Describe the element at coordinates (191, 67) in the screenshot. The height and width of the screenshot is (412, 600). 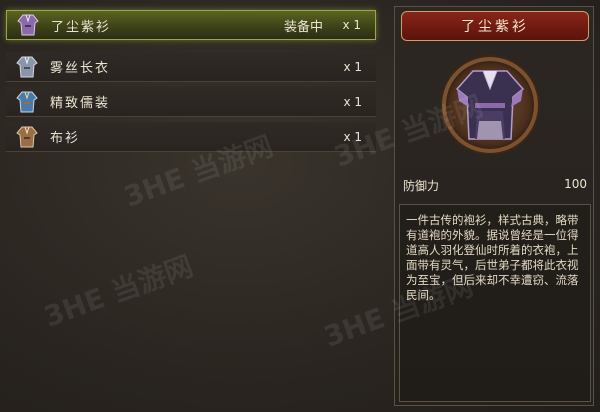
I see `list-item-grey-robe: 雾丝长衣 x 1` at that location.